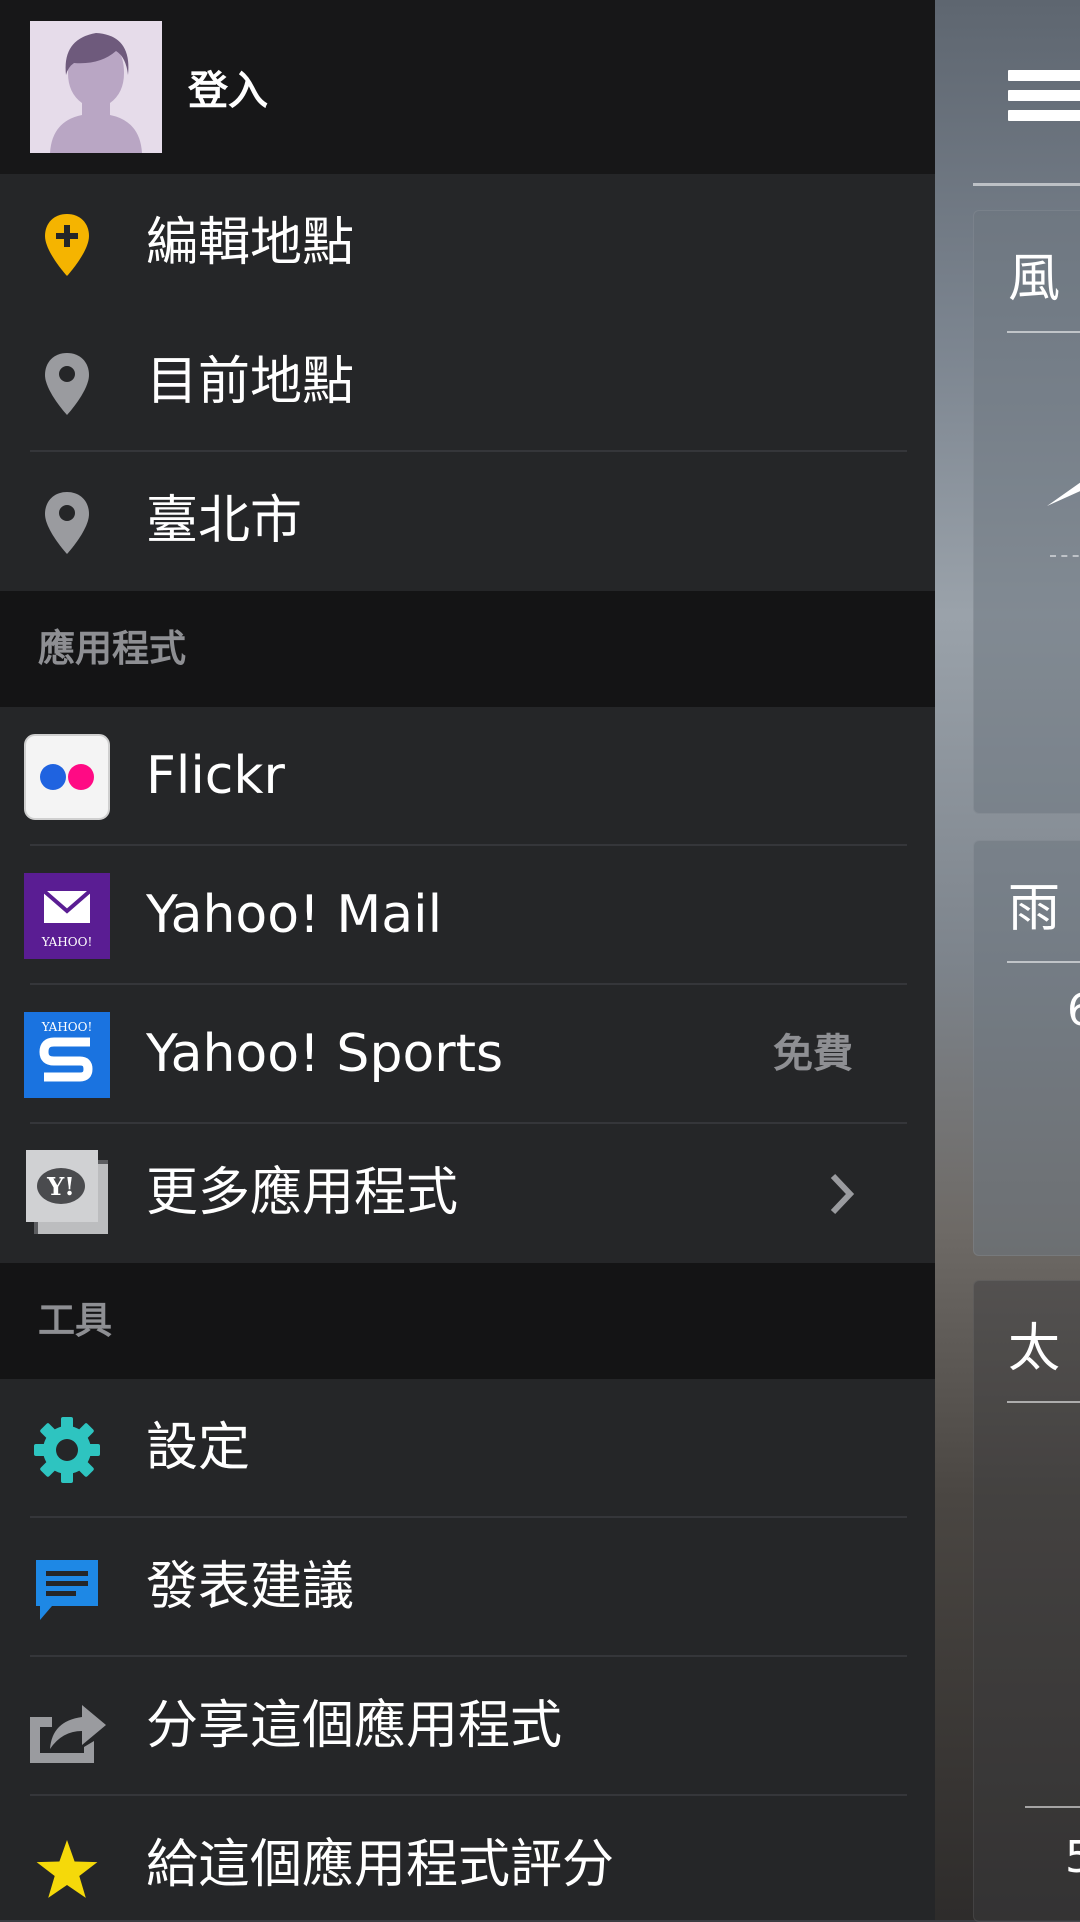  What do you see at coordinates (354, 1726) in the screenshot?
I see `tool-item-label: 分享這個應用程式` at bounding box center [354, 1726].